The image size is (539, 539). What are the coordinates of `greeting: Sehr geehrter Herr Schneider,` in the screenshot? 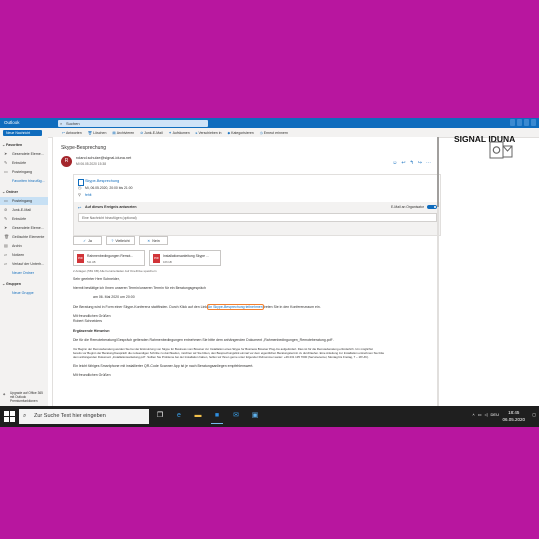 It's located at (96, 279).